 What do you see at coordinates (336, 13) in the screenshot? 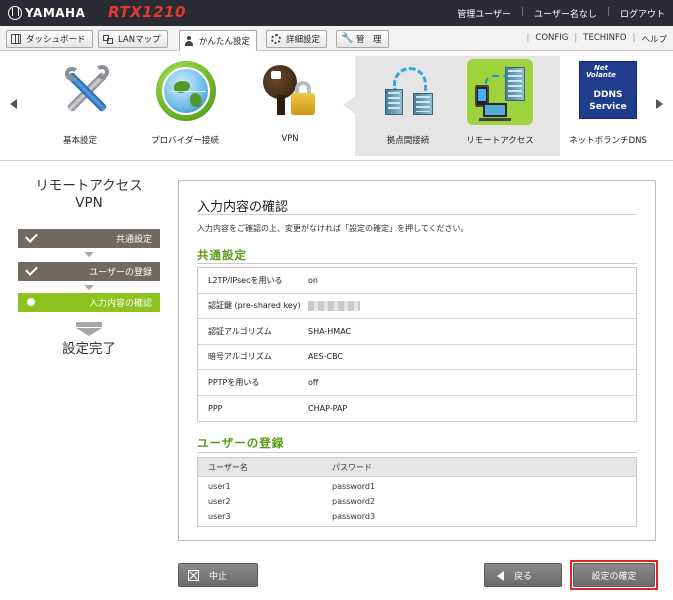
I see `top-bar: YAMAHA RTX1210 管理ユーザー | ユーザー名なし | ログアウト` at bounding box center [336, 13].